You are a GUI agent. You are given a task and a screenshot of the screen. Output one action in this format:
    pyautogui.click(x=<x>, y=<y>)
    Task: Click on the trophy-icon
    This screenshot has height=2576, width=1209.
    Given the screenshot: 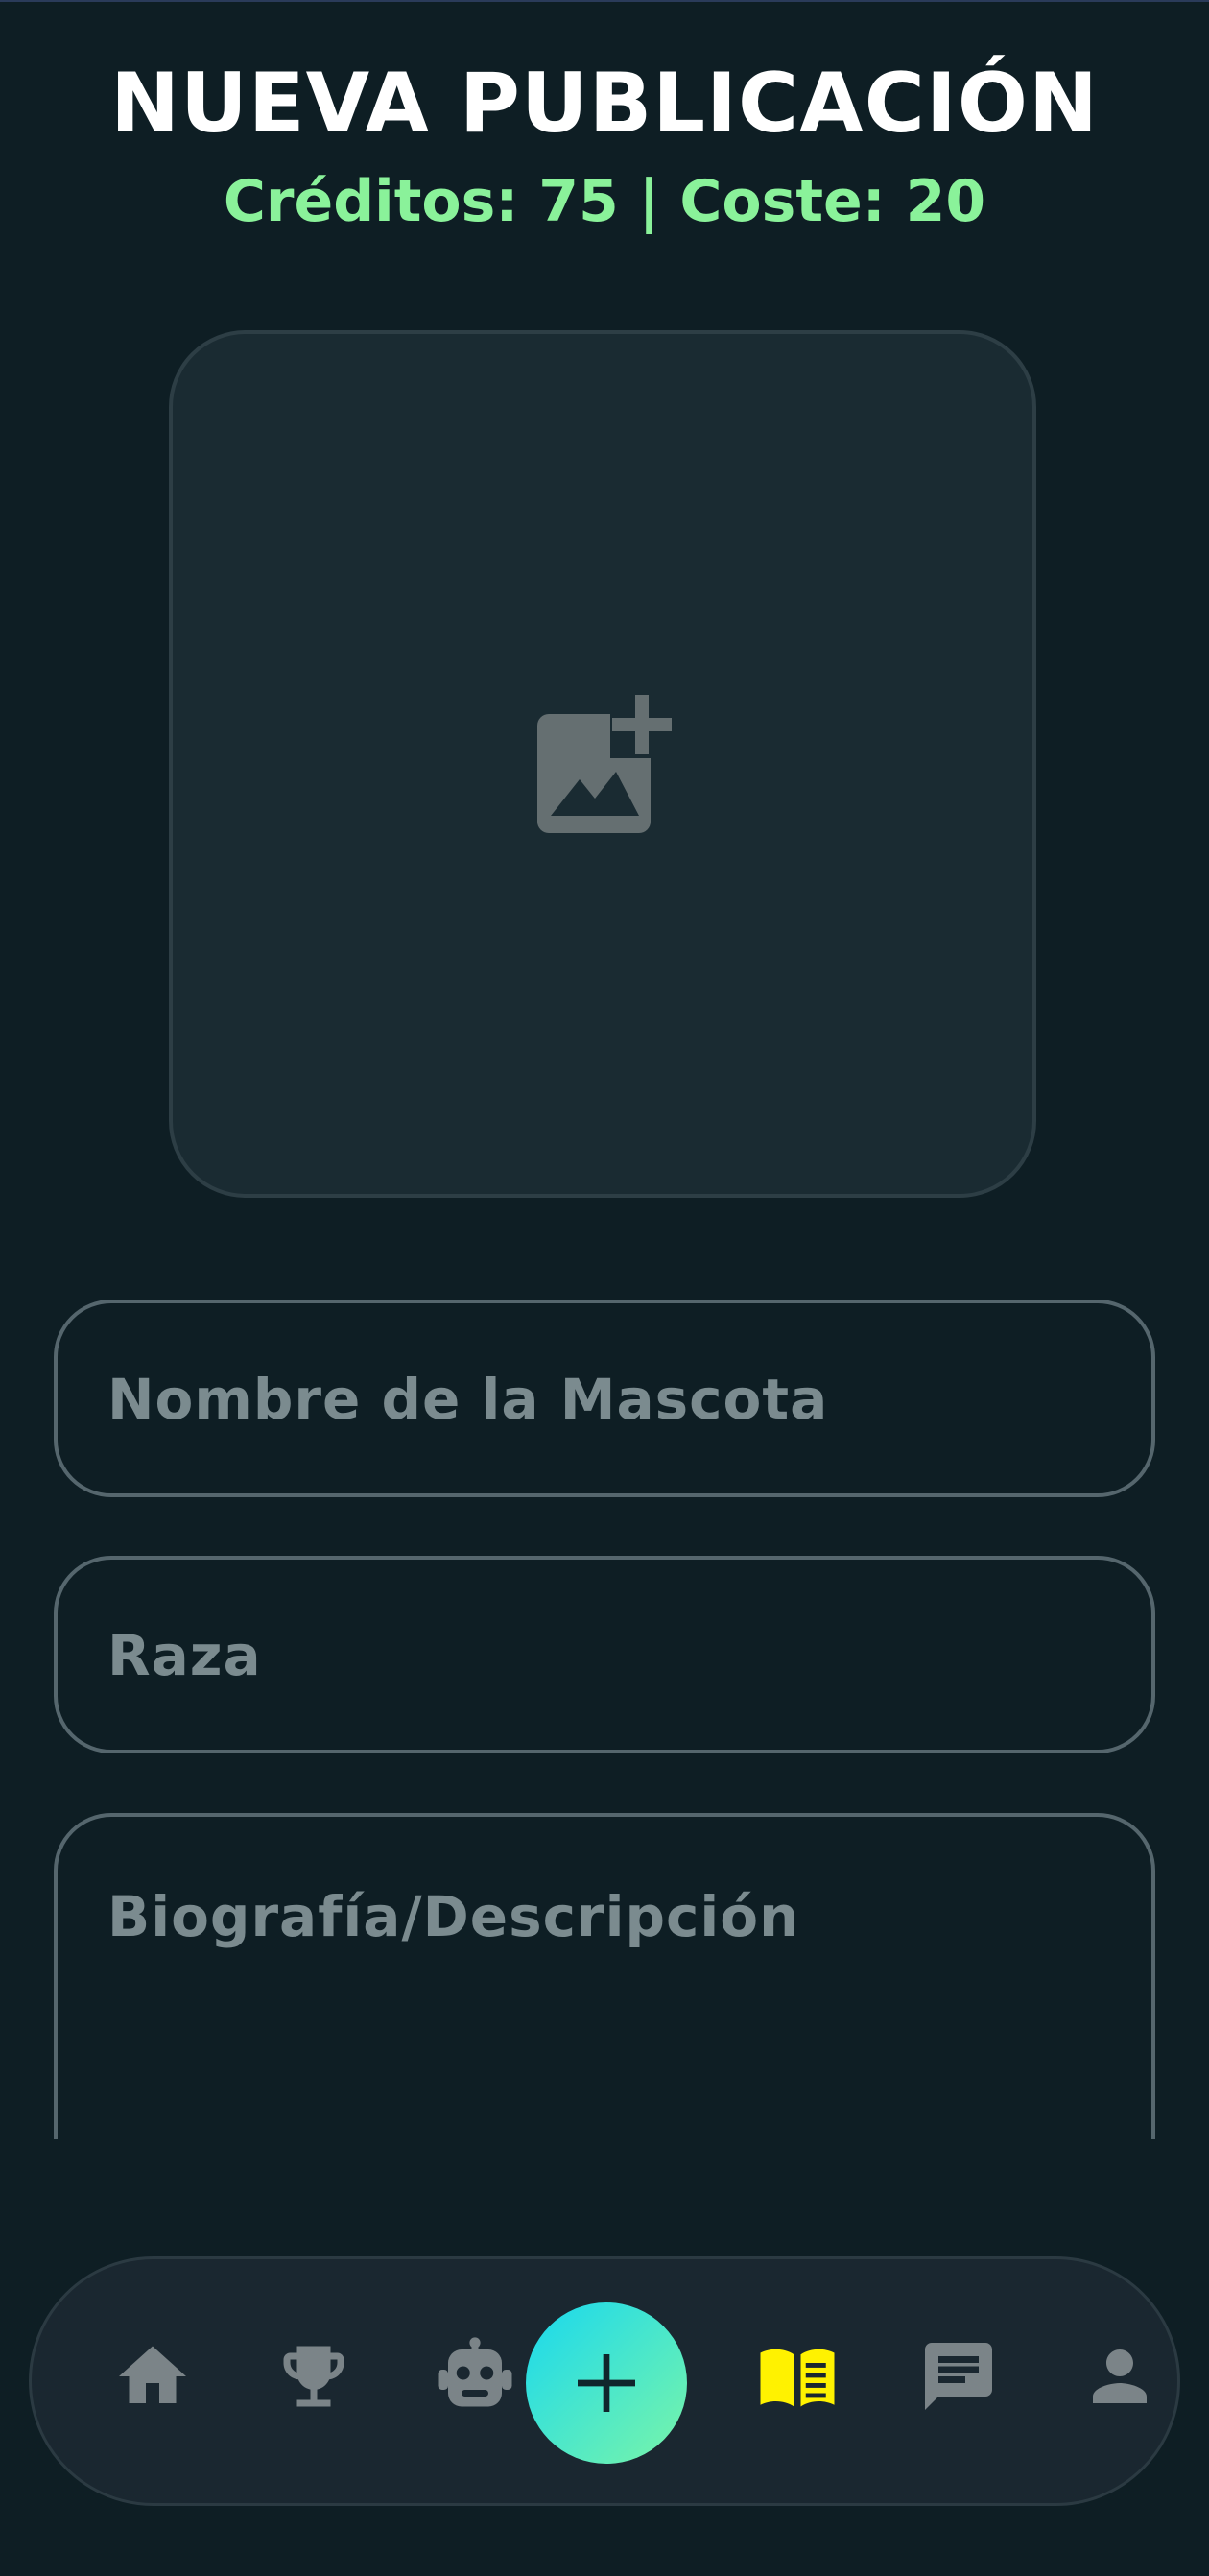 What is the action you would take?
    pyautogui.click(x=313, y=2376)
    